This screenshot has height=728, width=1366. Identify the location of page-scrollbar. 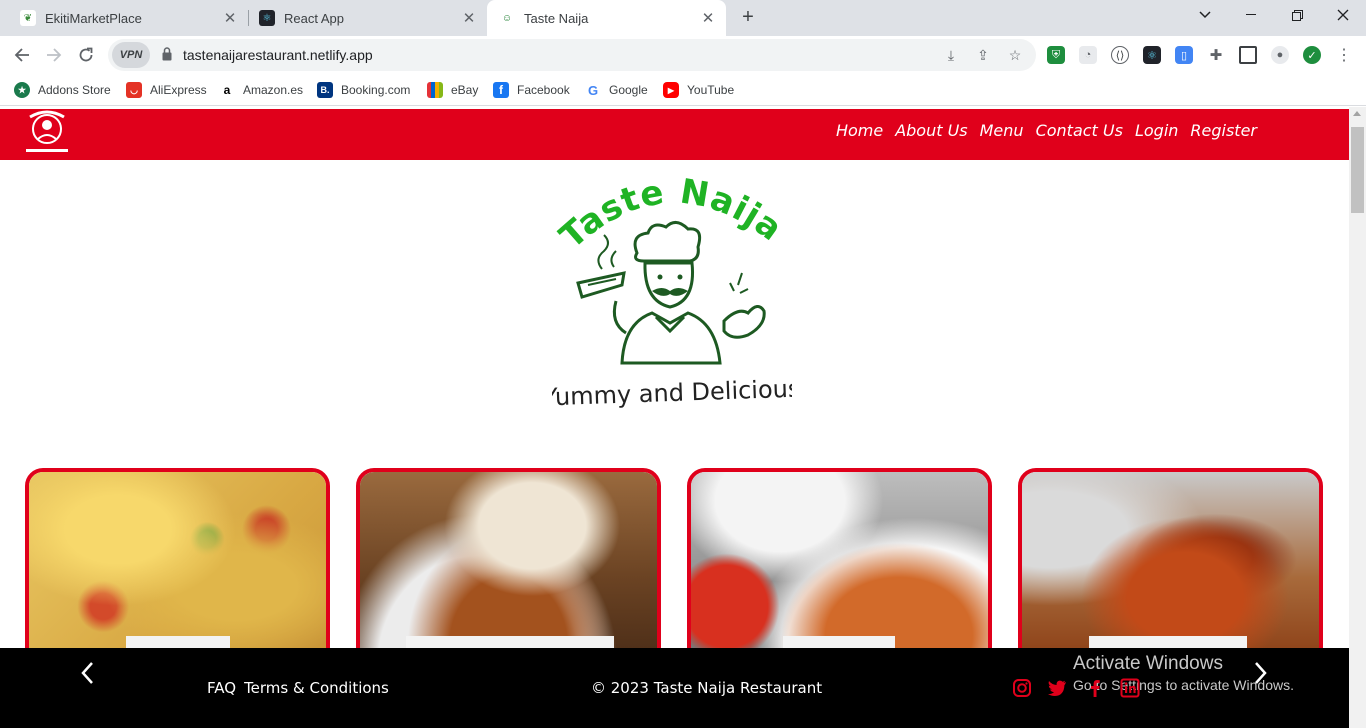
(1357, 417).